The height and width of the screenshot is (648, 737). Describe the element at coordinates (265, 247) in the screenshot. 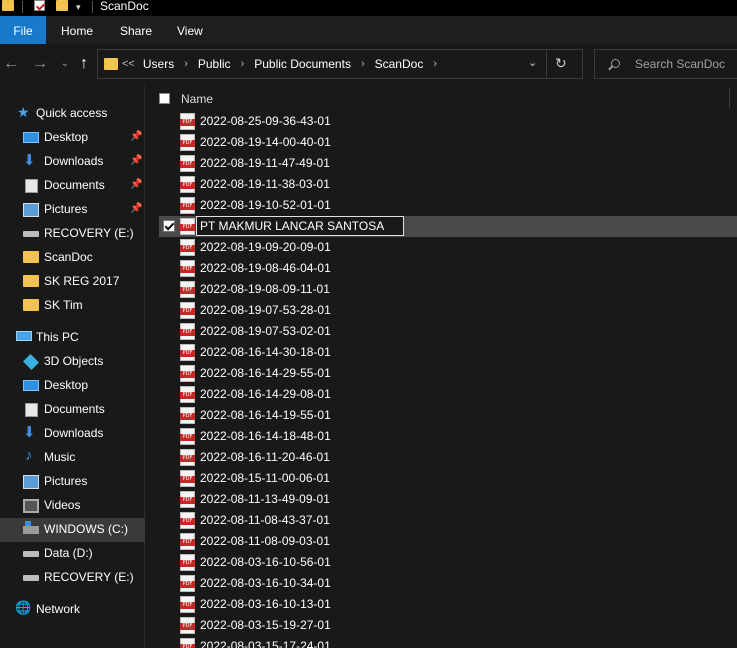

I see `file-name: 2022-08-19-09-20-09-01` at that location.